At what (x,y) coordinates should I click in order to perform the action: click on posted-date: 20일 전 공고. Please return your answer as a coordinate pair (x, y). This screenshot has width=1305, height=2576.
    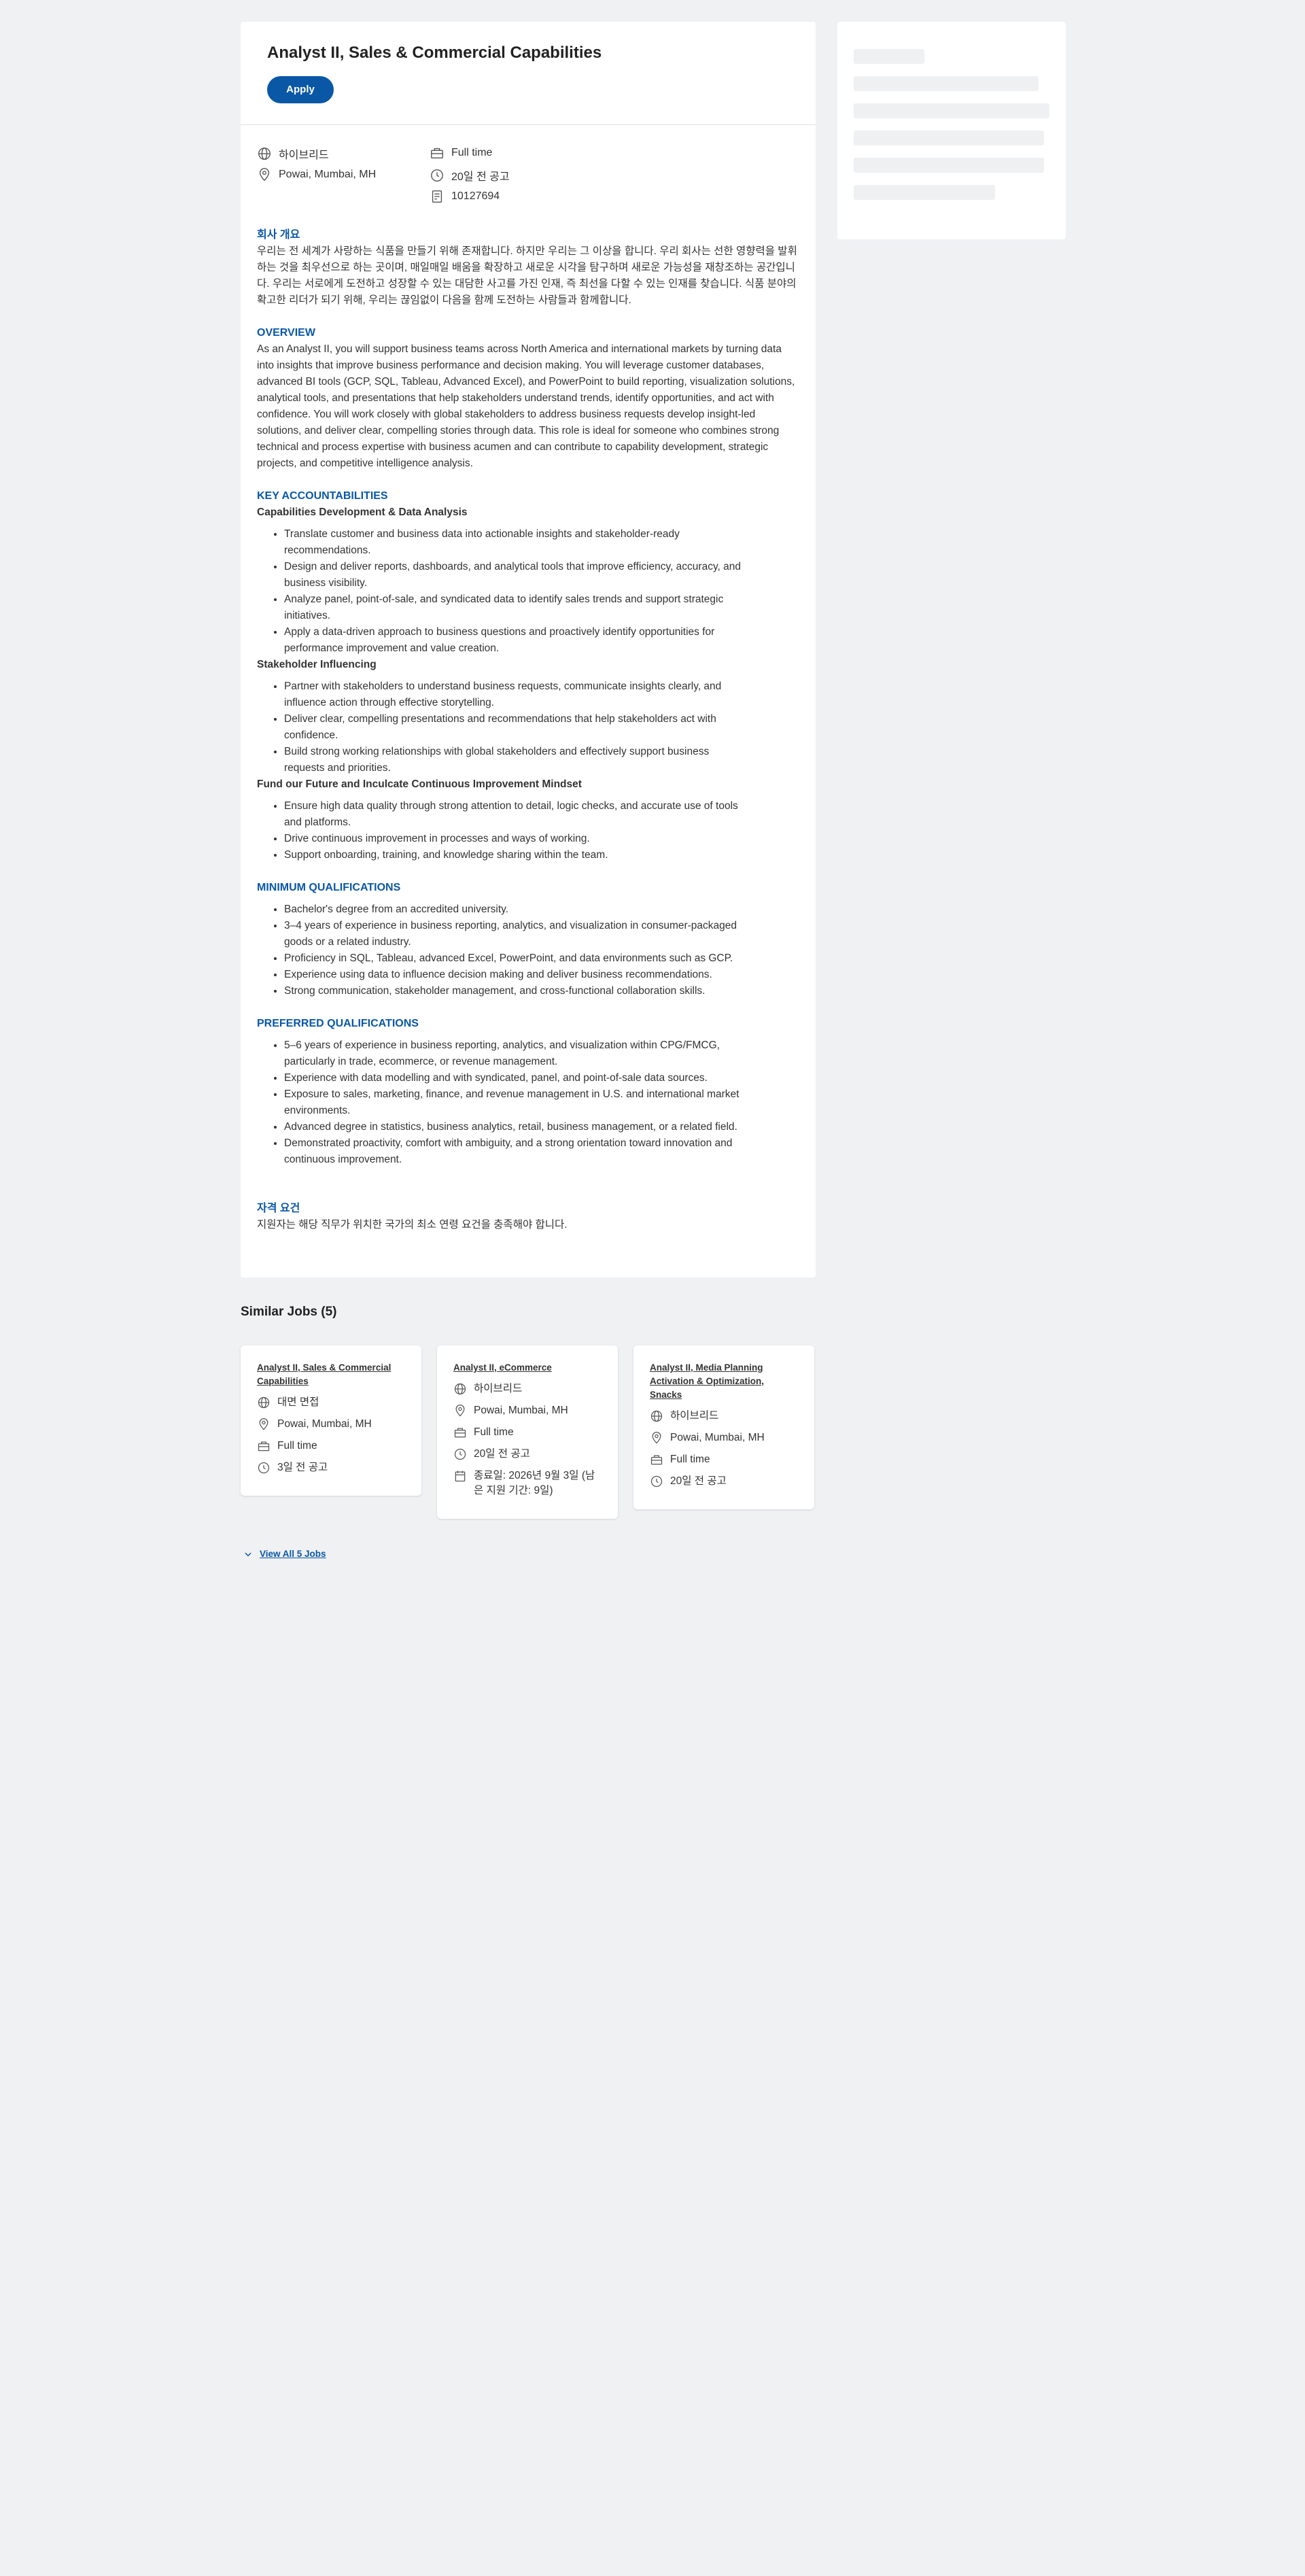
    Looking at the image, I should click on (470, 175).